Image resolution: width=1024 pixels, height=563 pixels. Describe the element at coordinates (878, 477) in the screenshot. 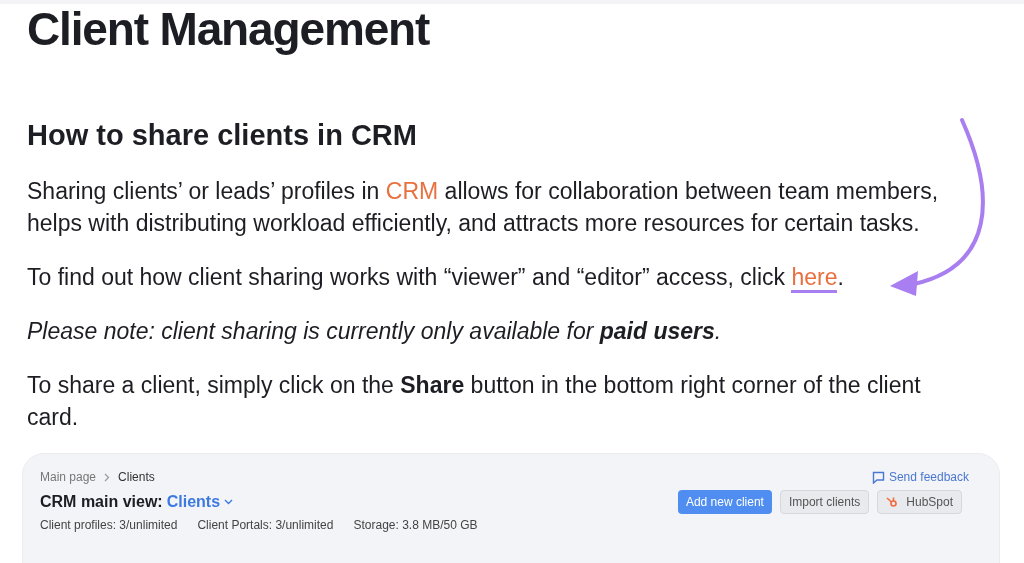

I see `speech-bubble-icon` at that location.